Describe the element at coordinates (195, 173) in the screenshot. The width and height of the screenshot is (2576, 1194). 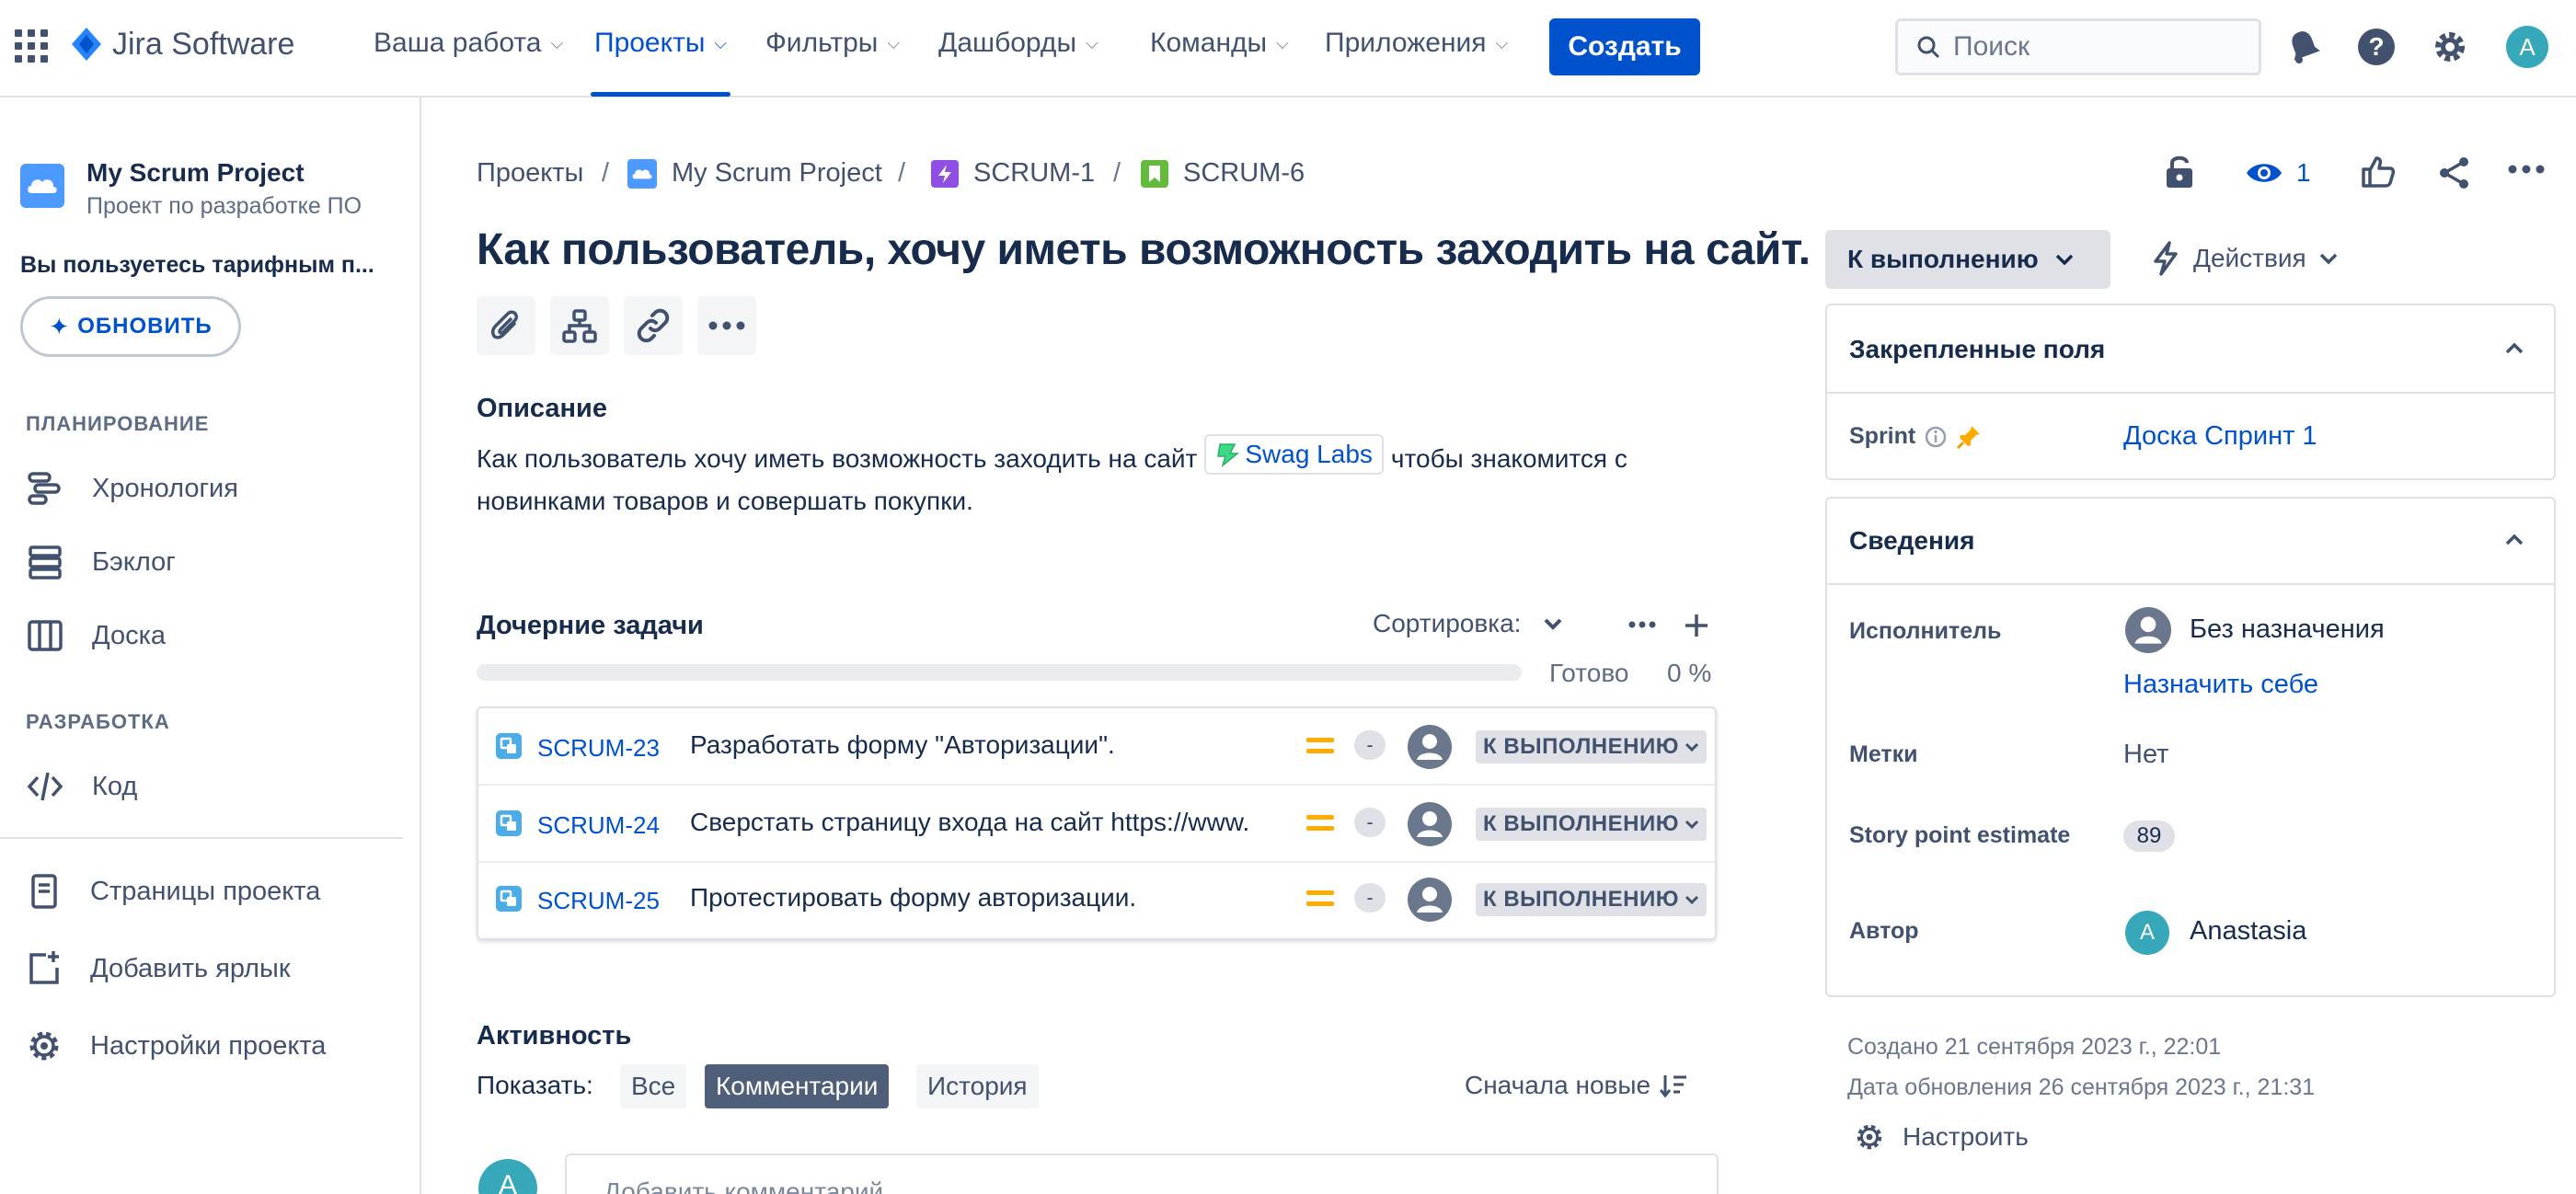
I see `project-name: My Scrum Project` at that location.